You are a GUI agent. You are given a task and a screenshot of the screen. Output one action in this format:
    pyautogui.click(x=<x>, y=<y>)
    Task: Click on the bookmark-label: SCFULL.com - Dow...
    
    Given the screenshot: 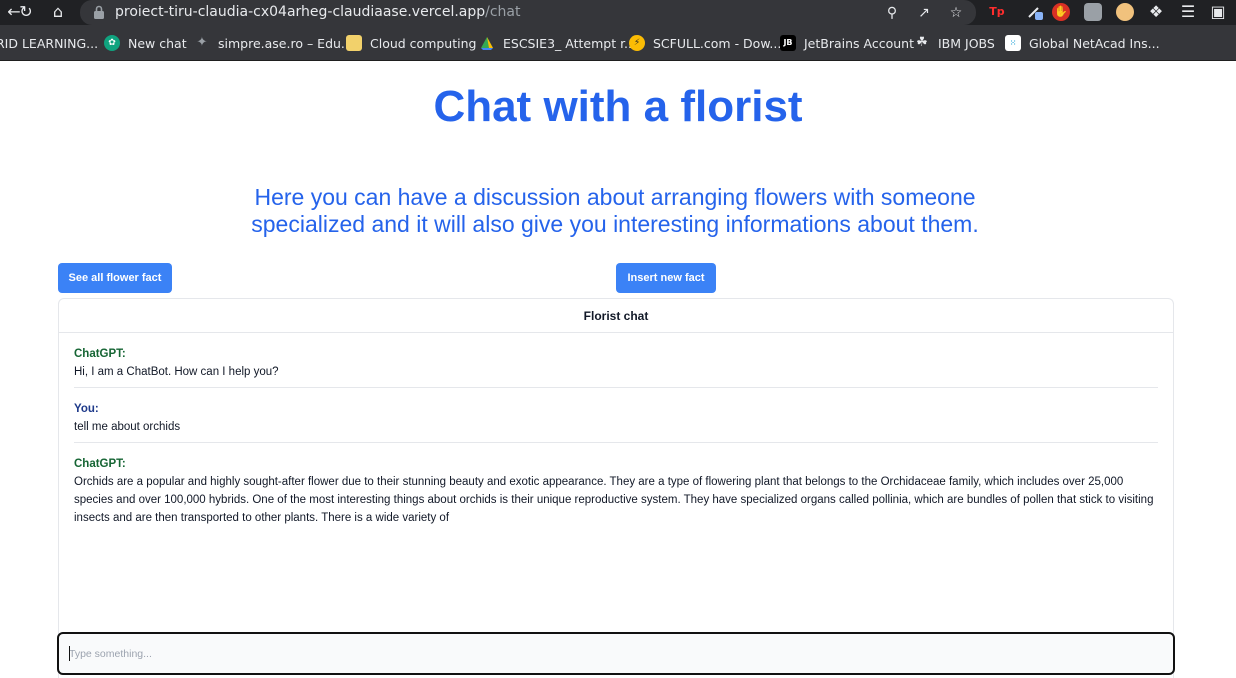 What is the action you would take?
    pyautogui.click(x=717, y=43)
    